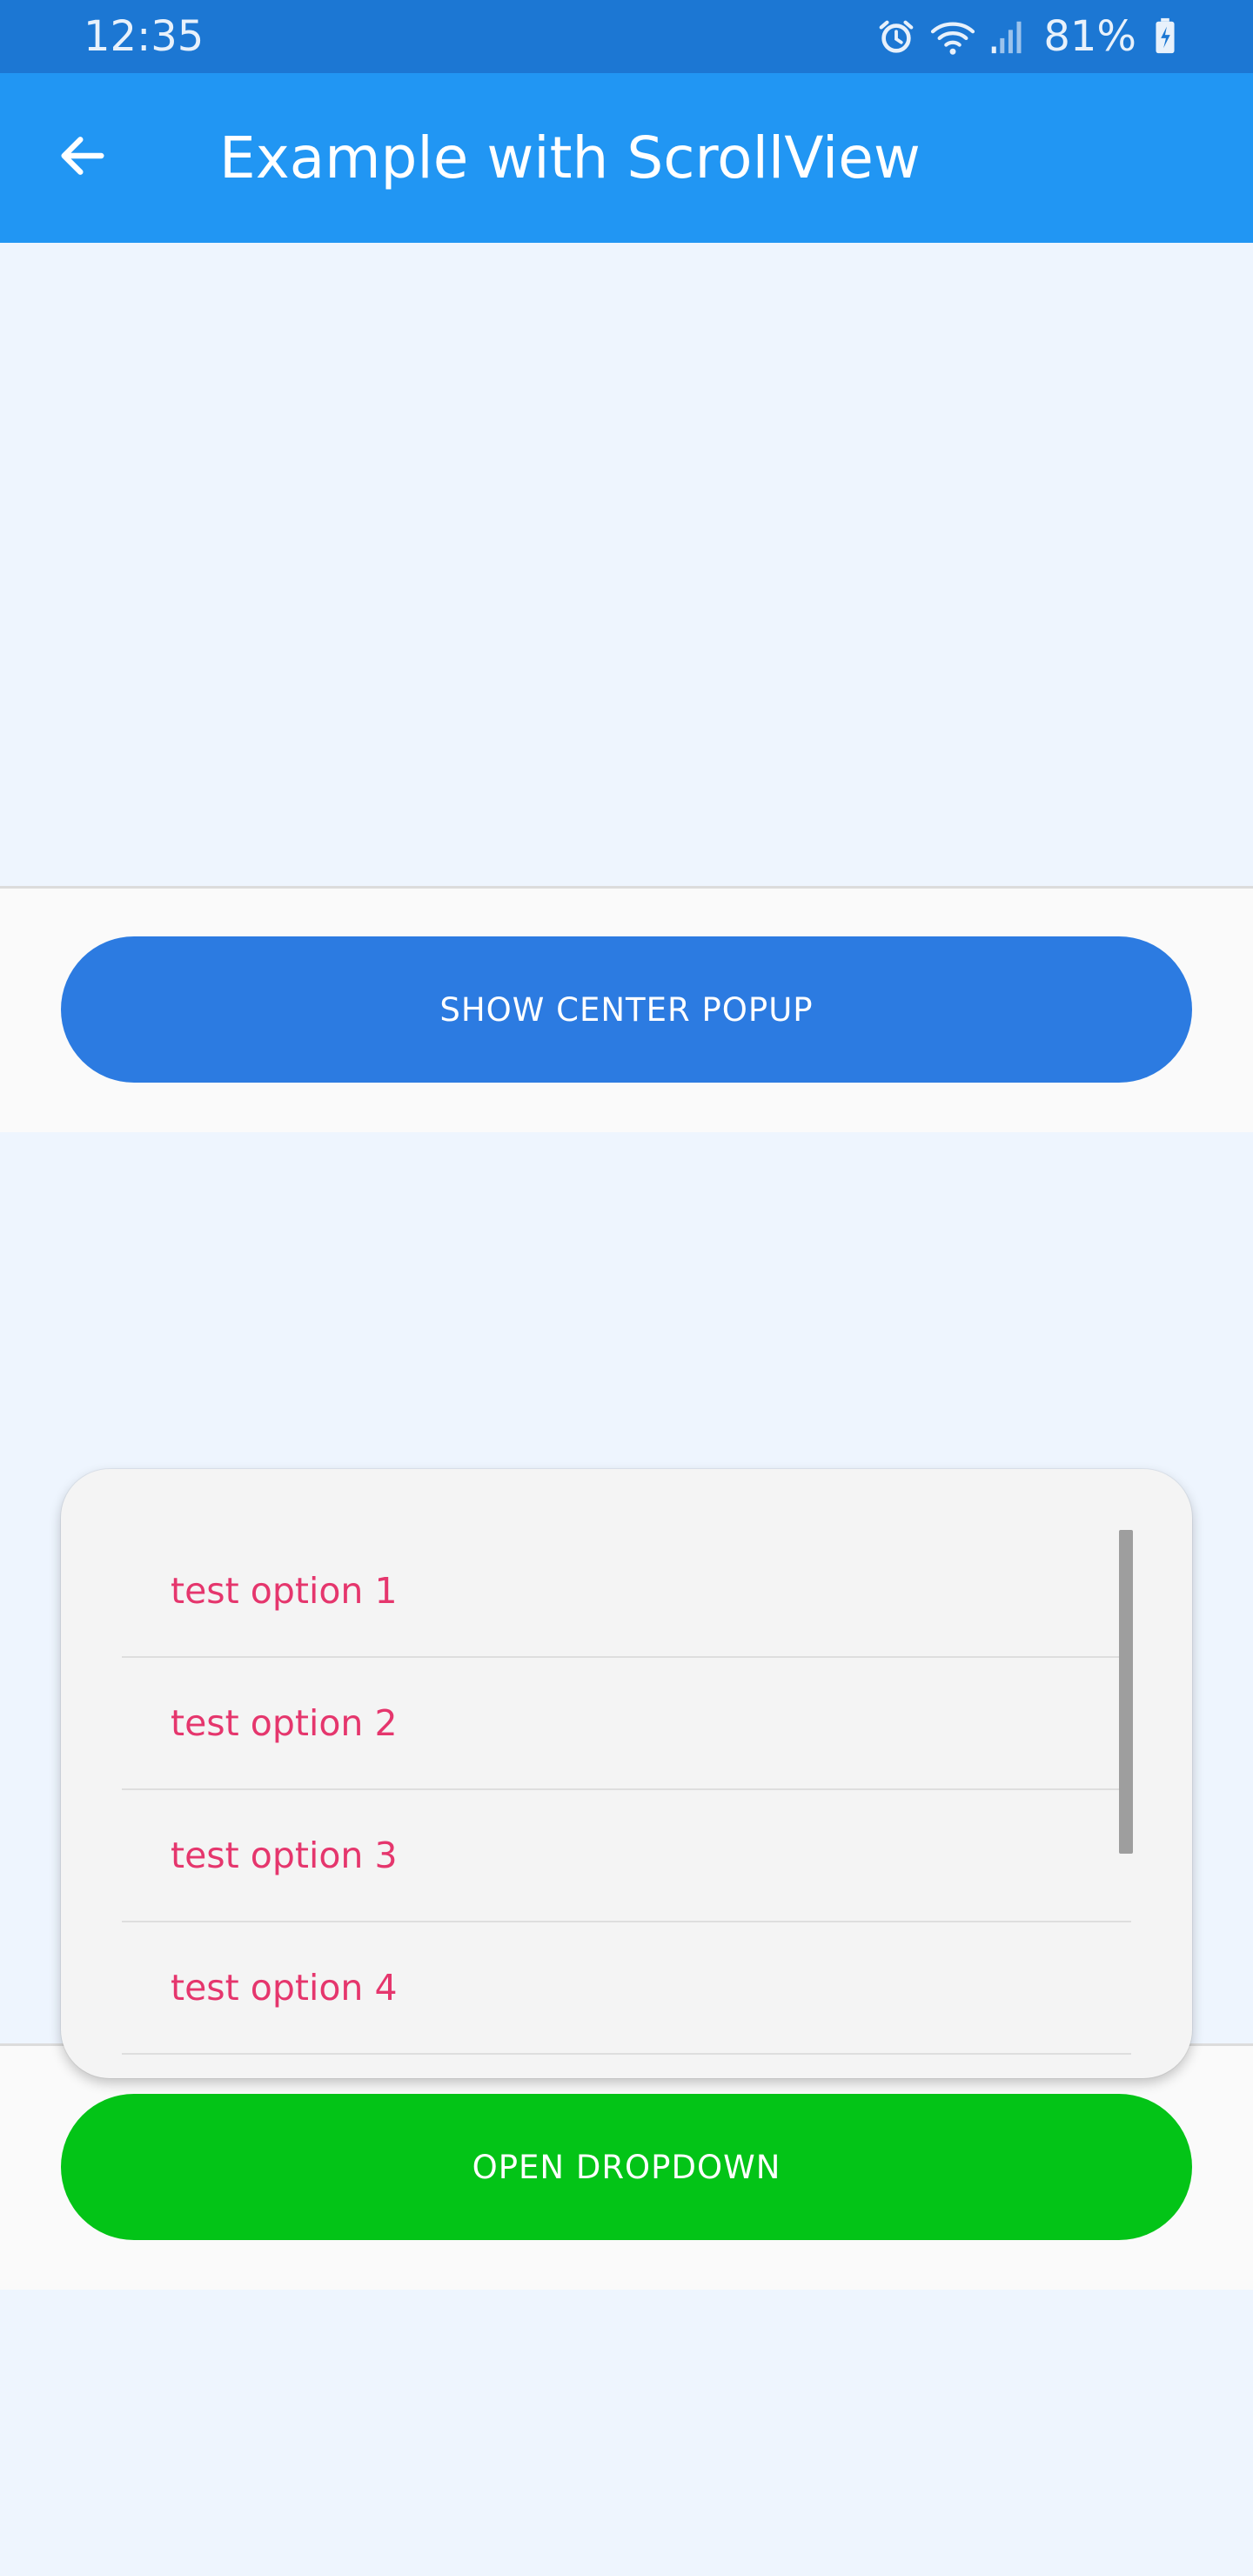 The width and height of the screenshot is (1253, 2576). Describe the element at coordinates (626, 1009) in the screenshot. I see `show-center-popup-button: SHOW CENTER POPUP` at that location.